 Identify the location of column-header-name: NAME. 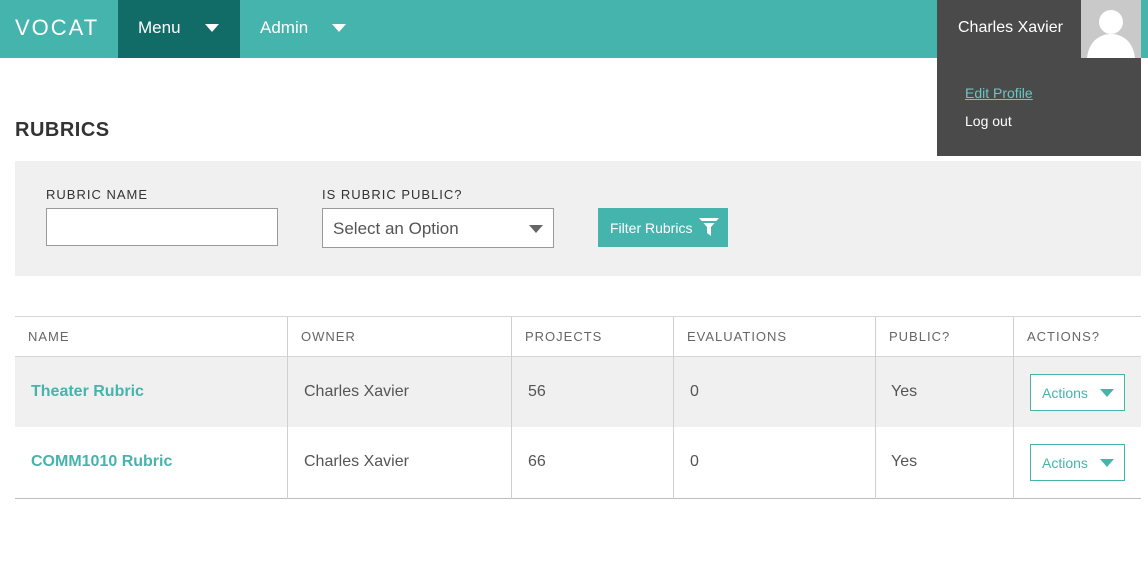
(49, 337).